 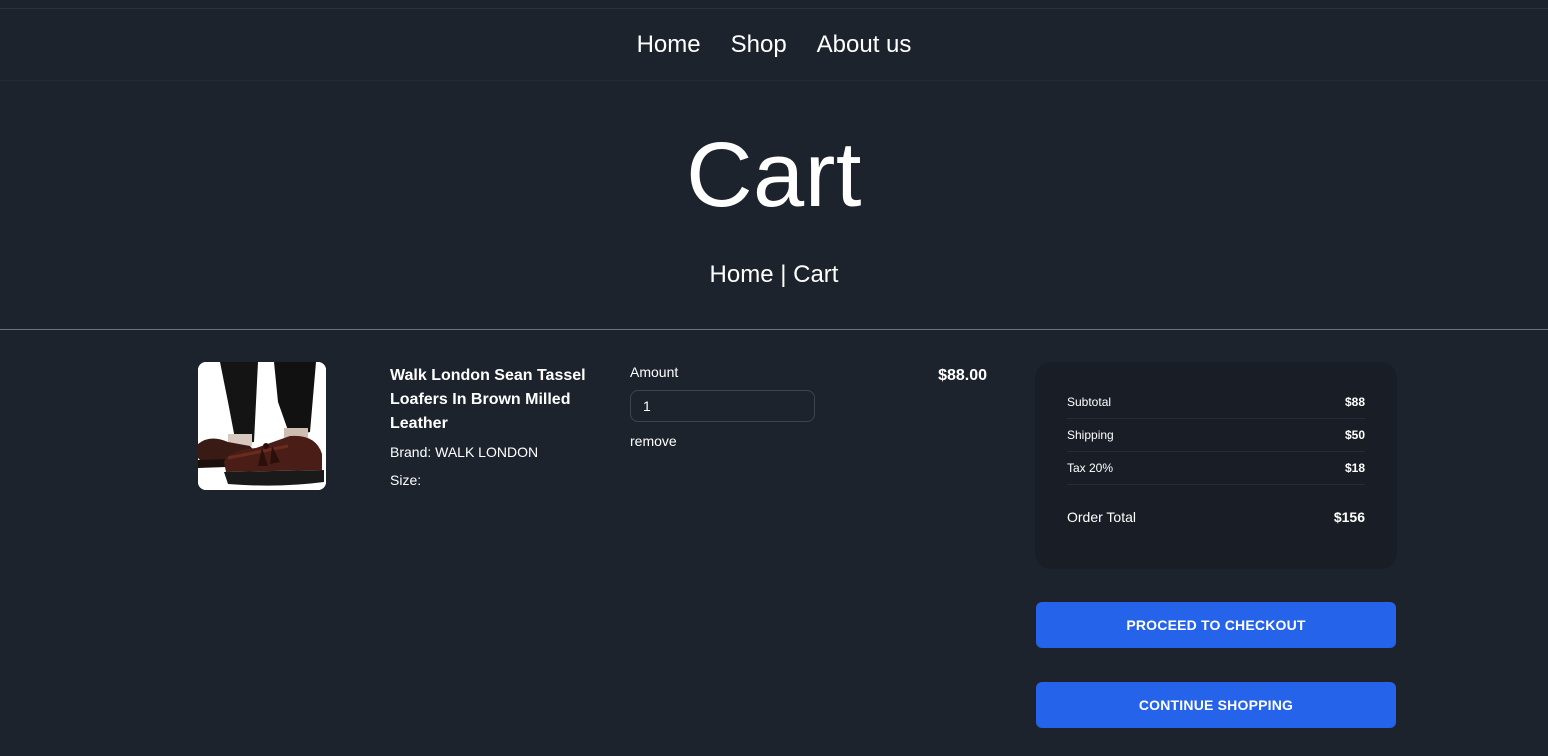 What do you see at coordinates (406, 480) in the screenshot?
I see `product-size: Size:` at bounding box center [406, 480].